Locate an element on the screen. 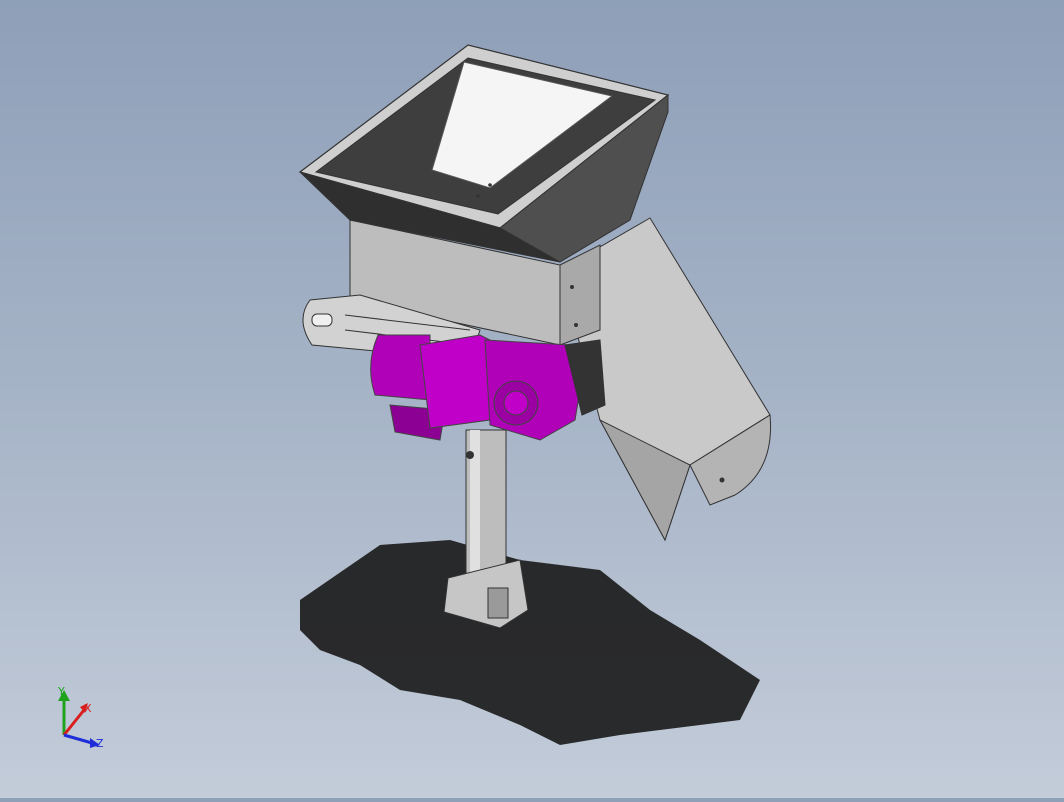 This screenshot has width=1064, height=802. y-axis-label: Y is located at coordinates (61, 691).